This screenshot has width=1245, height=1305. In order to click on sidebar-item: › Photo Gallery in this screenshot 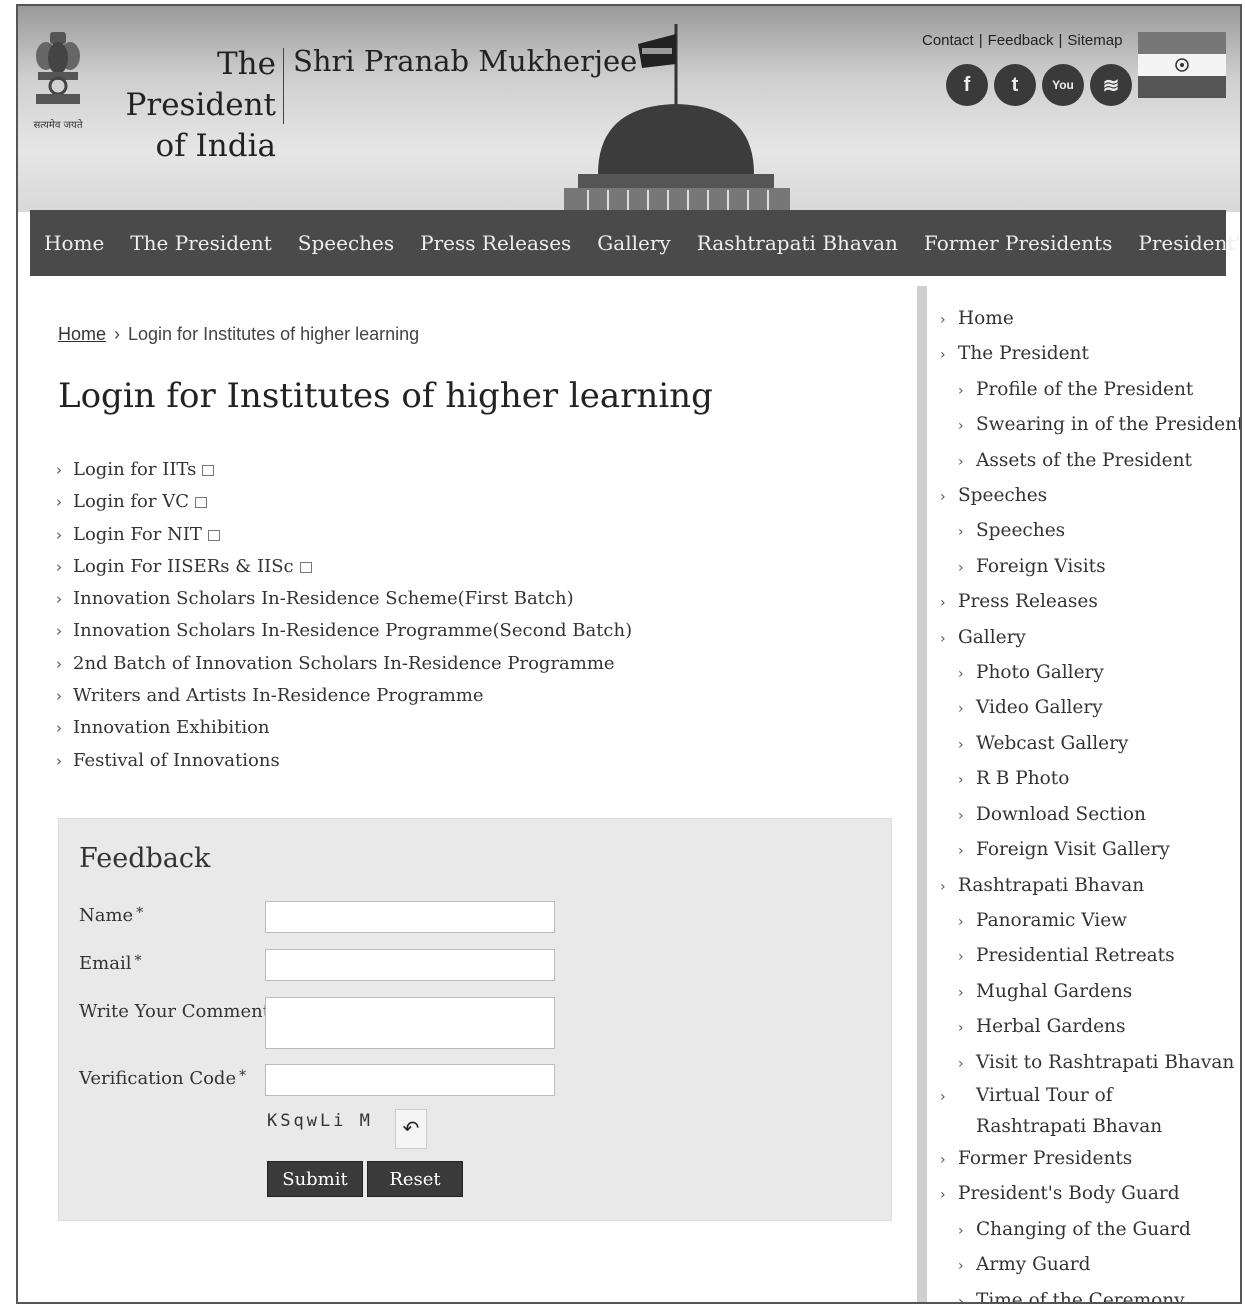, I will do `click(1085, 673)`.